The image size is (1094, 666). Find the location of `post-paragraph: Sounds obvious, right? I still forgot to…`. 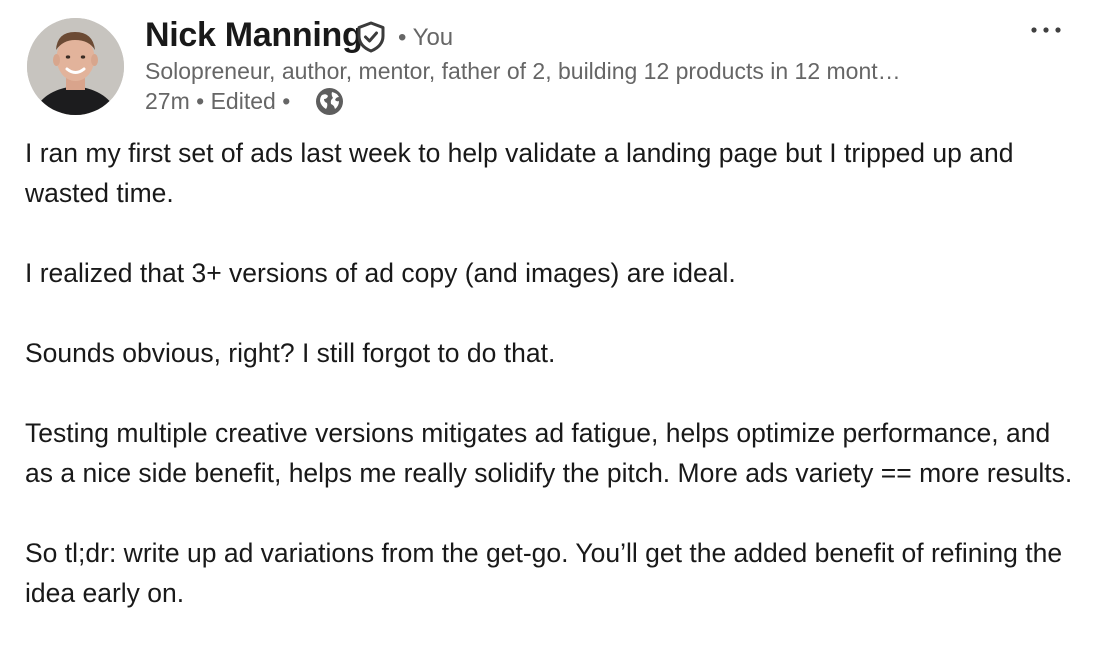

post-paragraph: Sounds obvious, right? I still forgot to… is located at coordinates (290, 353).